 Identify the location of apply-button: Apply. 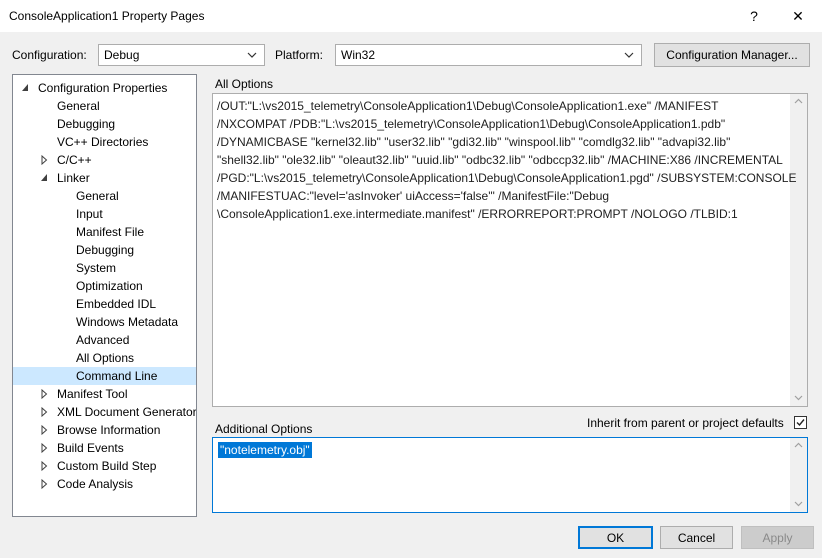
(777, 537).